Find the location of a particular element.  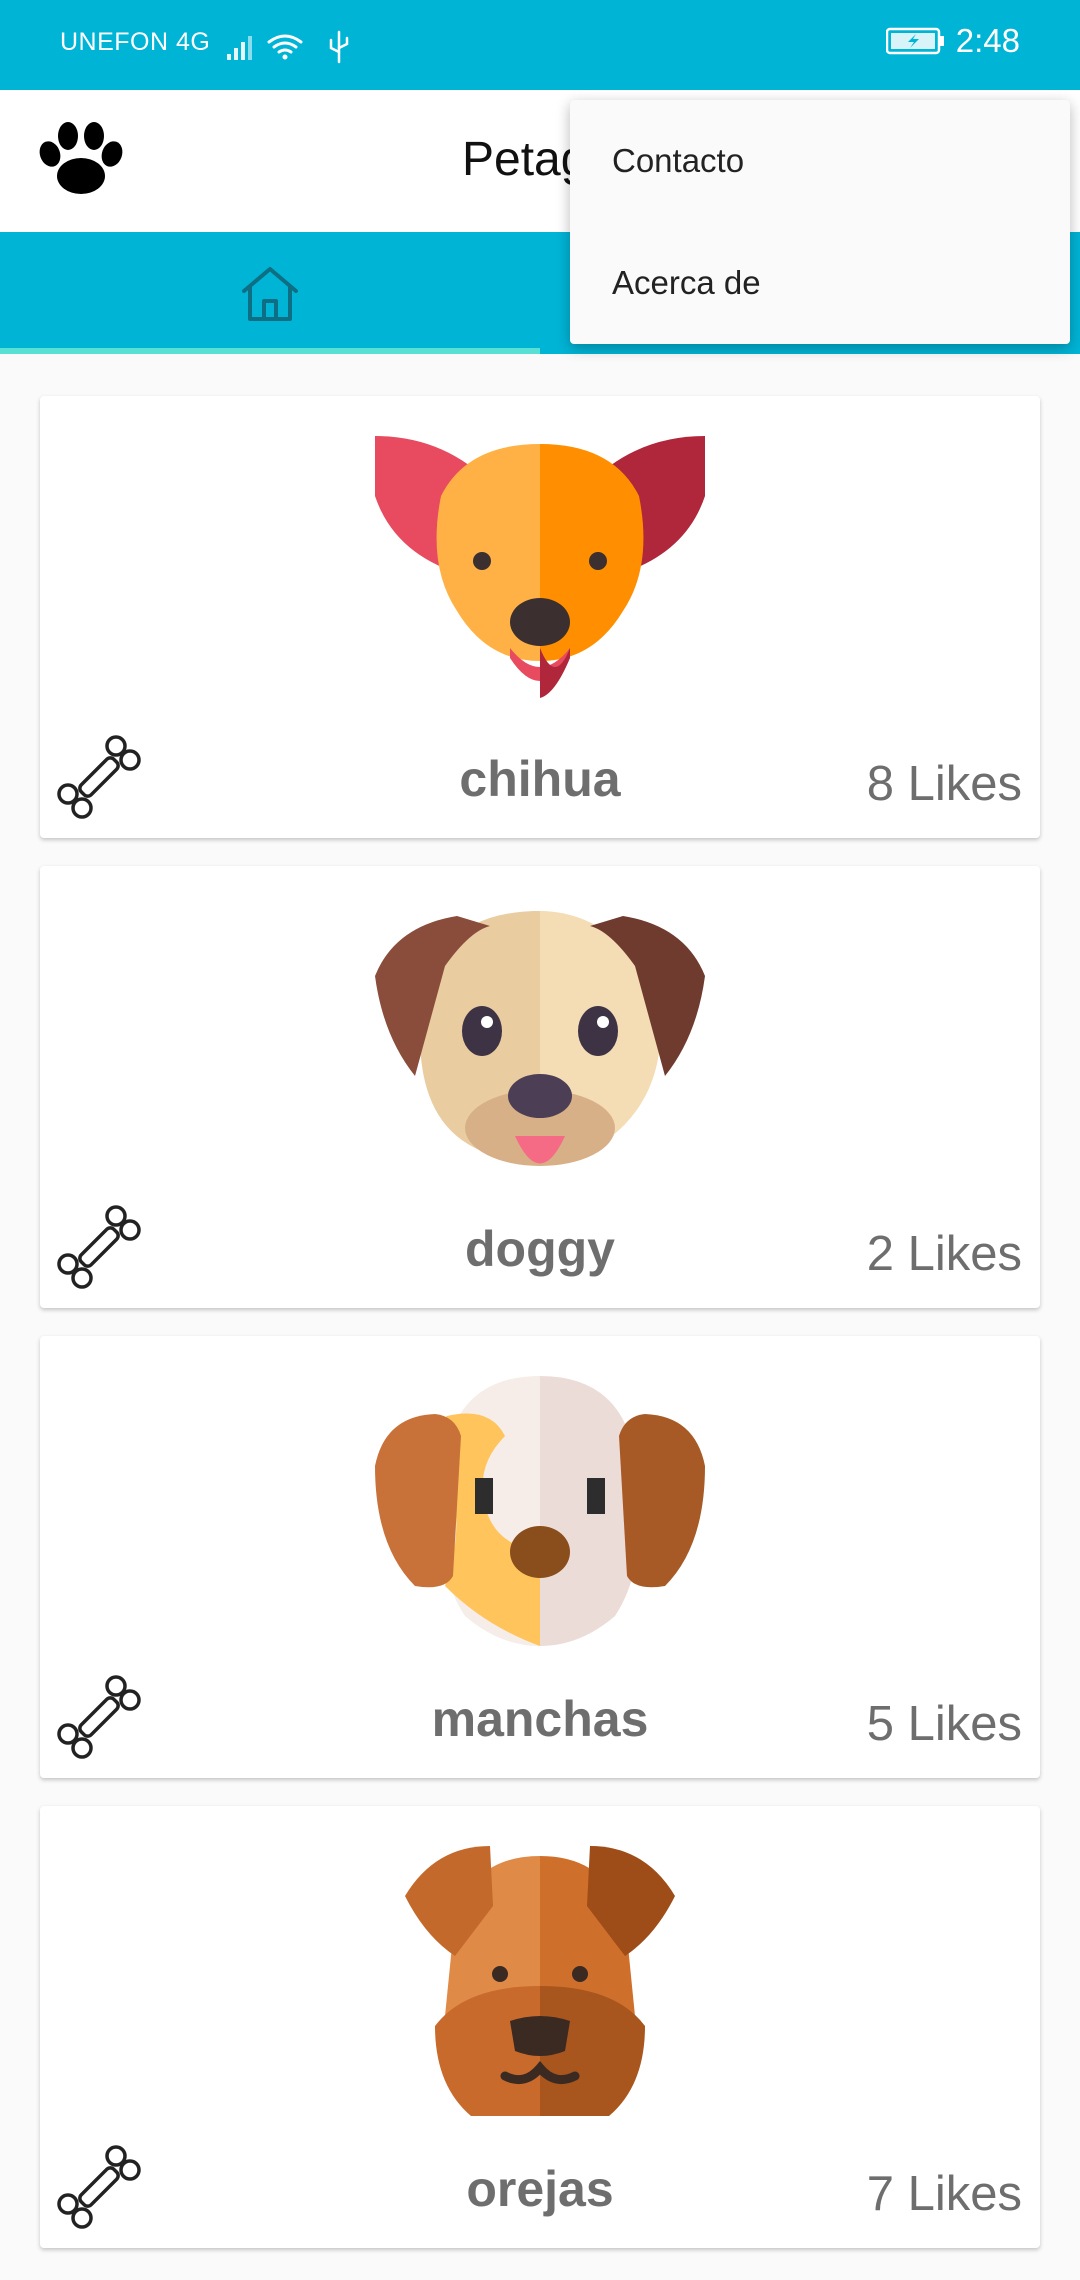

chihuahua-face-icon is located at coordinates (540, 567).